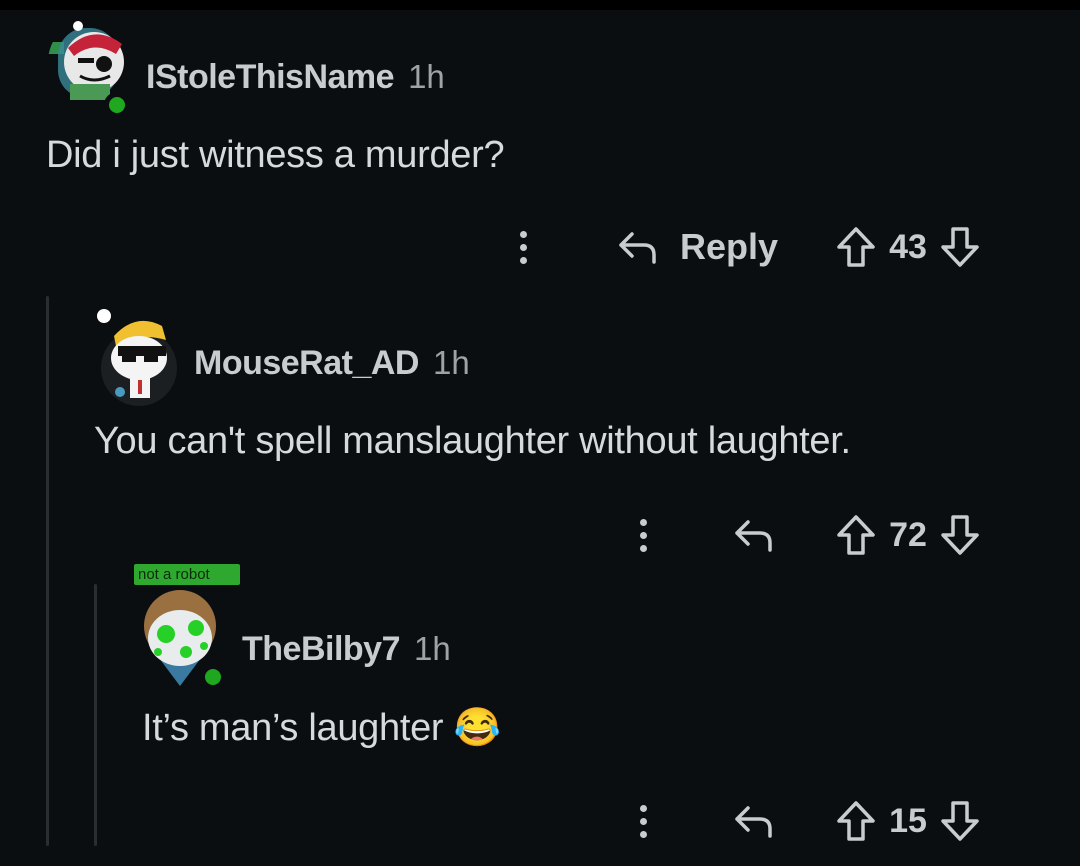 The height and width of the screenshot is (866, 1080). I want to click on status-bar-edge, so click(540, 5).